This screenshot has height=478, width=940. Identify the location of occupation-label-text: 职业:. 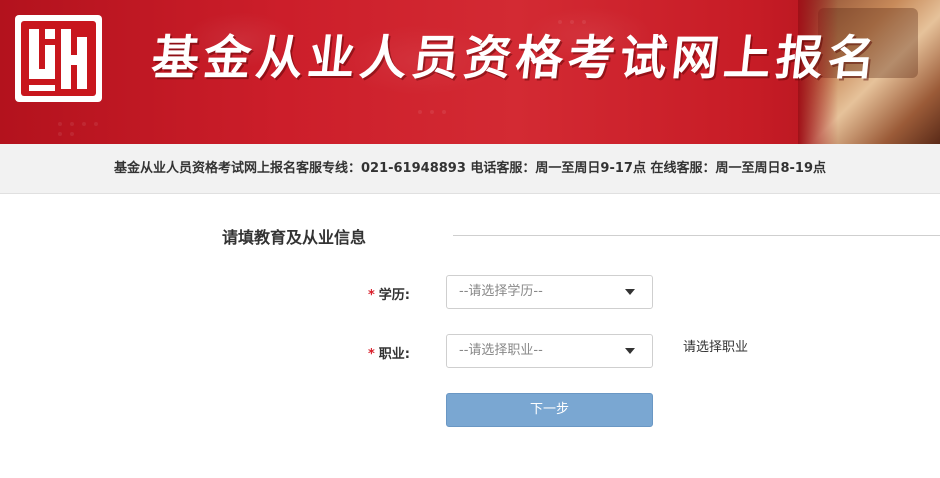
(394, 354).